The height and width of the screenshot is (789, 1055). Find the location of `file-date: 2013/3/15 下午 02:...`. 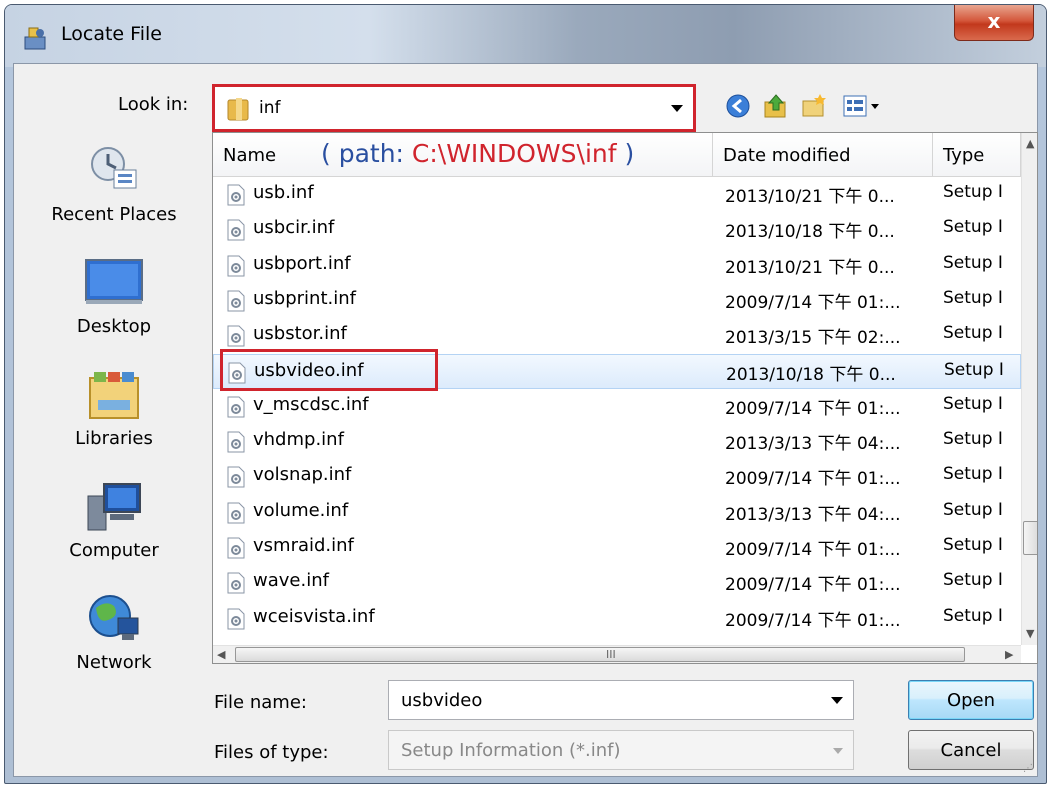

file-date: 2013/3/15 下午 02:... is located at coordinates (813, 338).